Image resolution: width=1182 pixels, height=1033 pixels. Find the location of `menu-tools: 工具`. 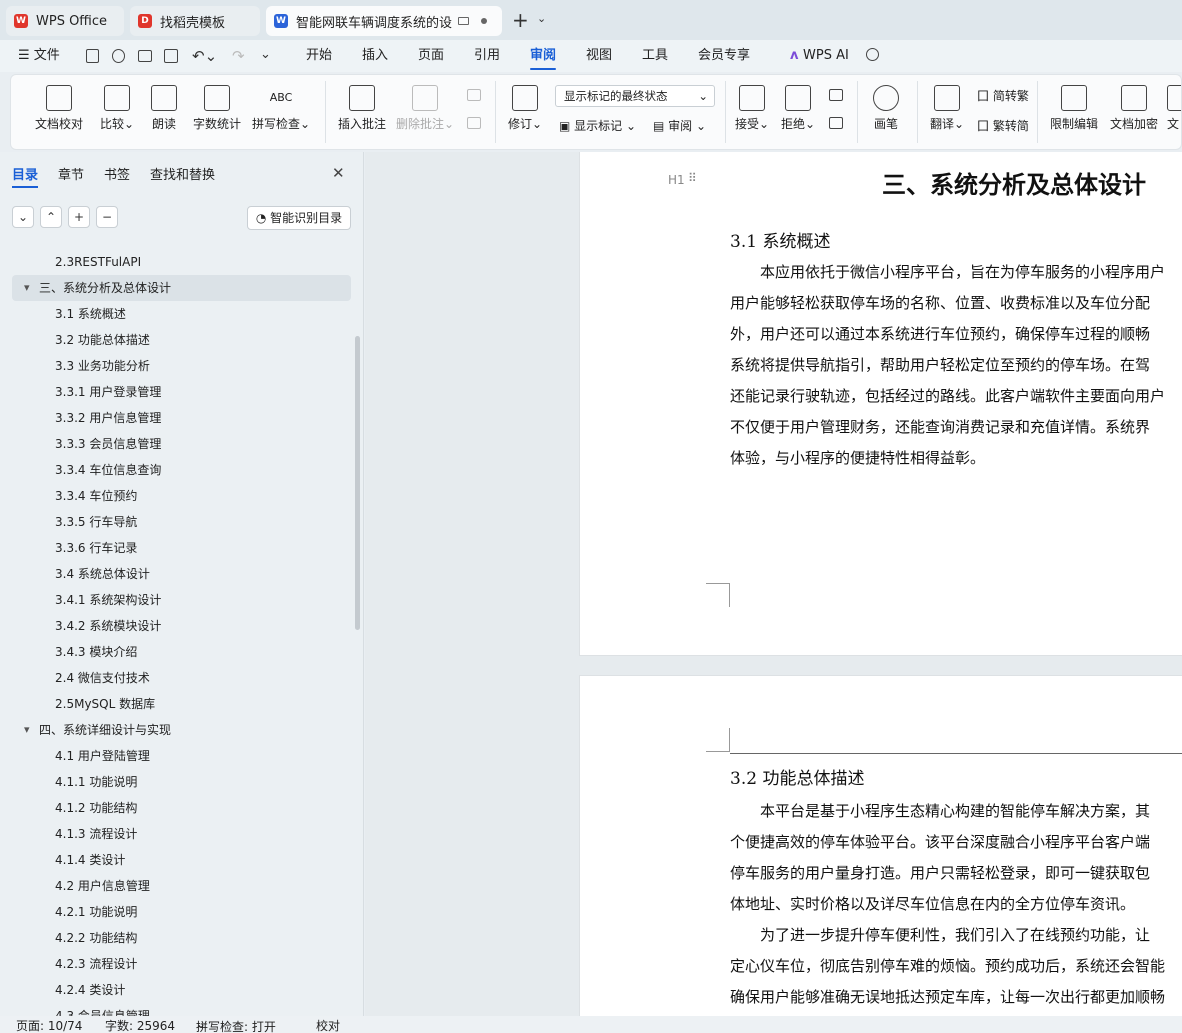

menu-tools: 工具 is located at coordinates (655, 56).